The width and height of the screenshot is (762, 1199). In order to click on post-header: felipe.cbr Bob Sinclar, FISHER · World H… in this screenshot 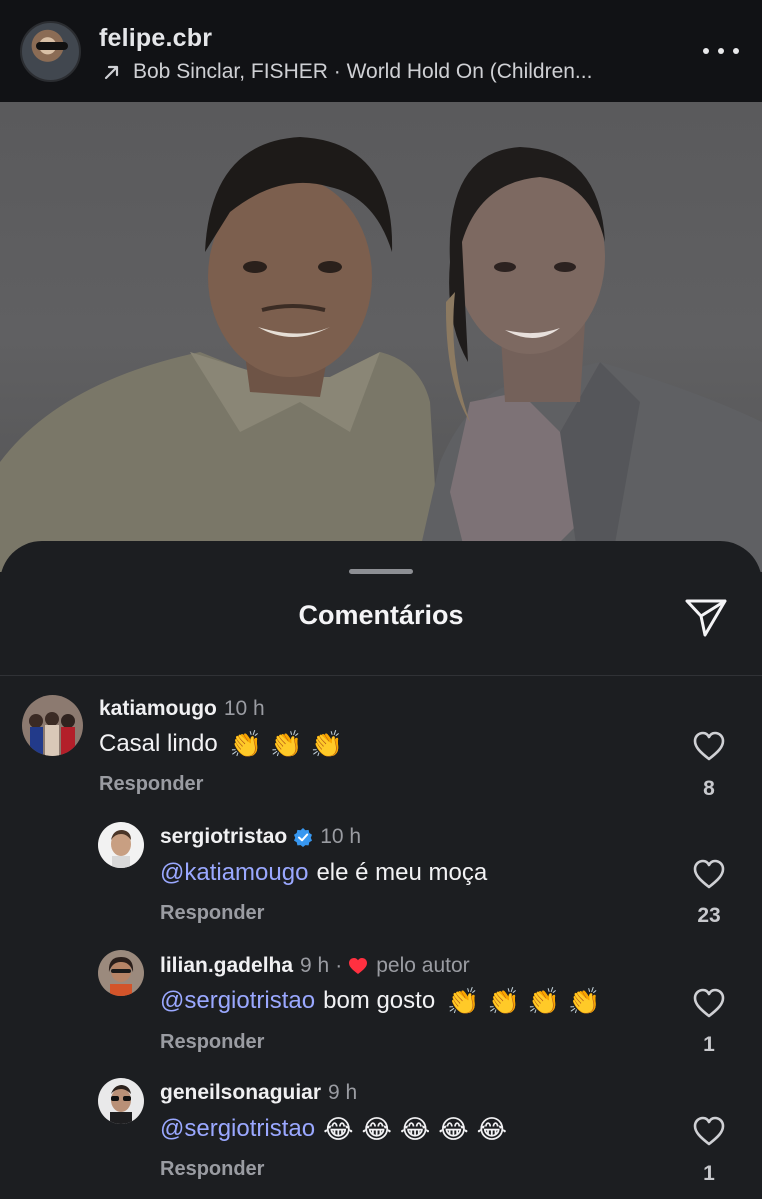, I will do `click(381, 51)`.